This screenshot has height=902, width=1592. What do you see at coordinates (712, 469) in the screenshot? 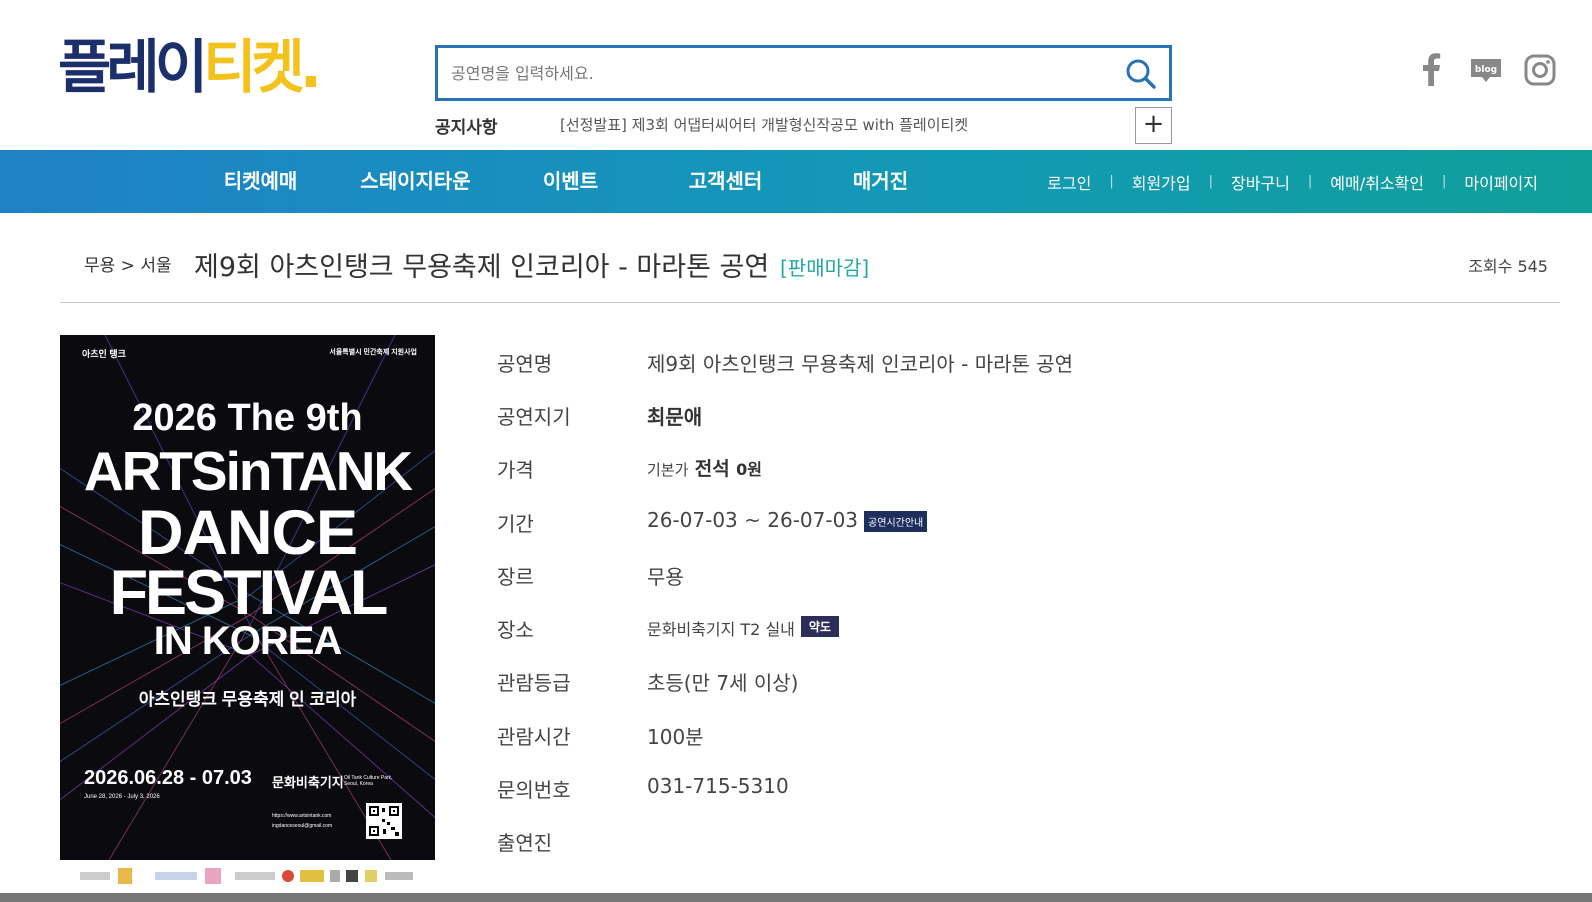
I see `price-seat: 전석` at bounding box center [712, 469].